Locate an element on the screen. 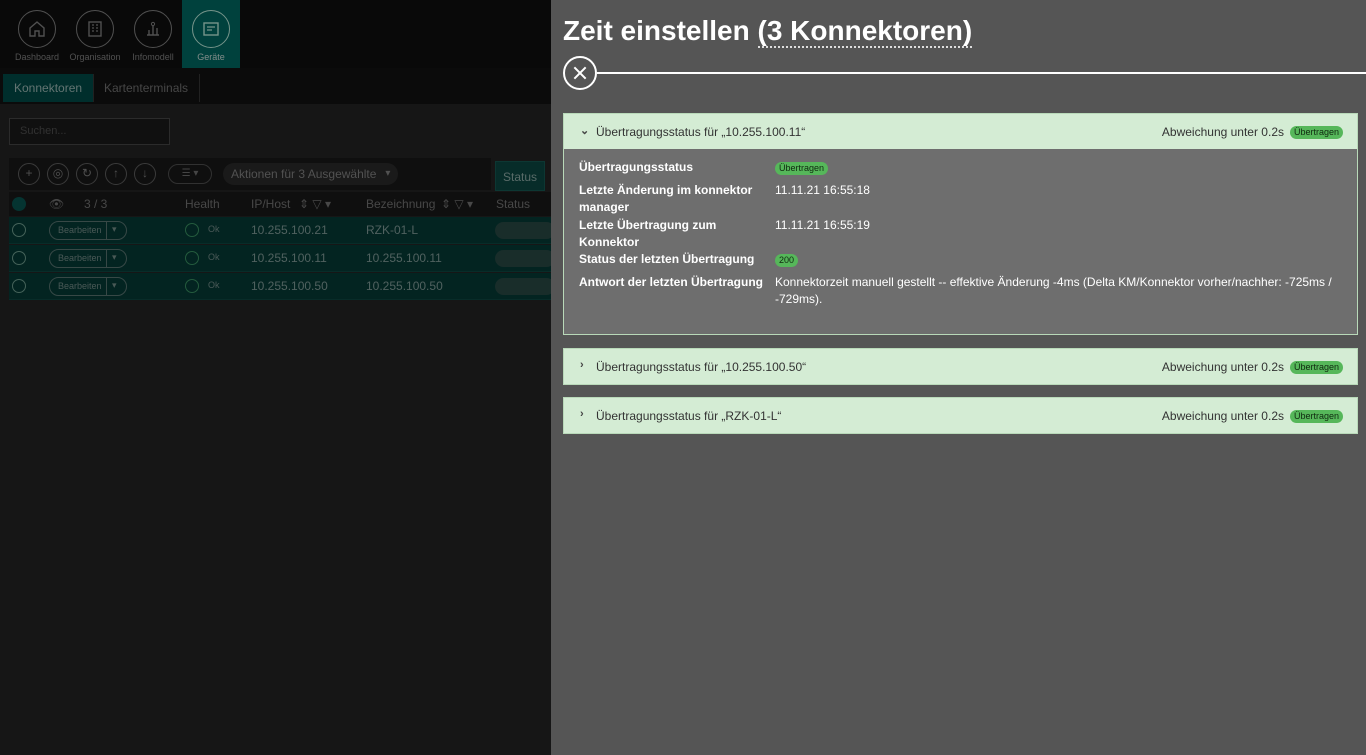 This screenshot has height=755, width=1366. detail-label: Status der letzten Übertragung is located at coordinates (667, 259).